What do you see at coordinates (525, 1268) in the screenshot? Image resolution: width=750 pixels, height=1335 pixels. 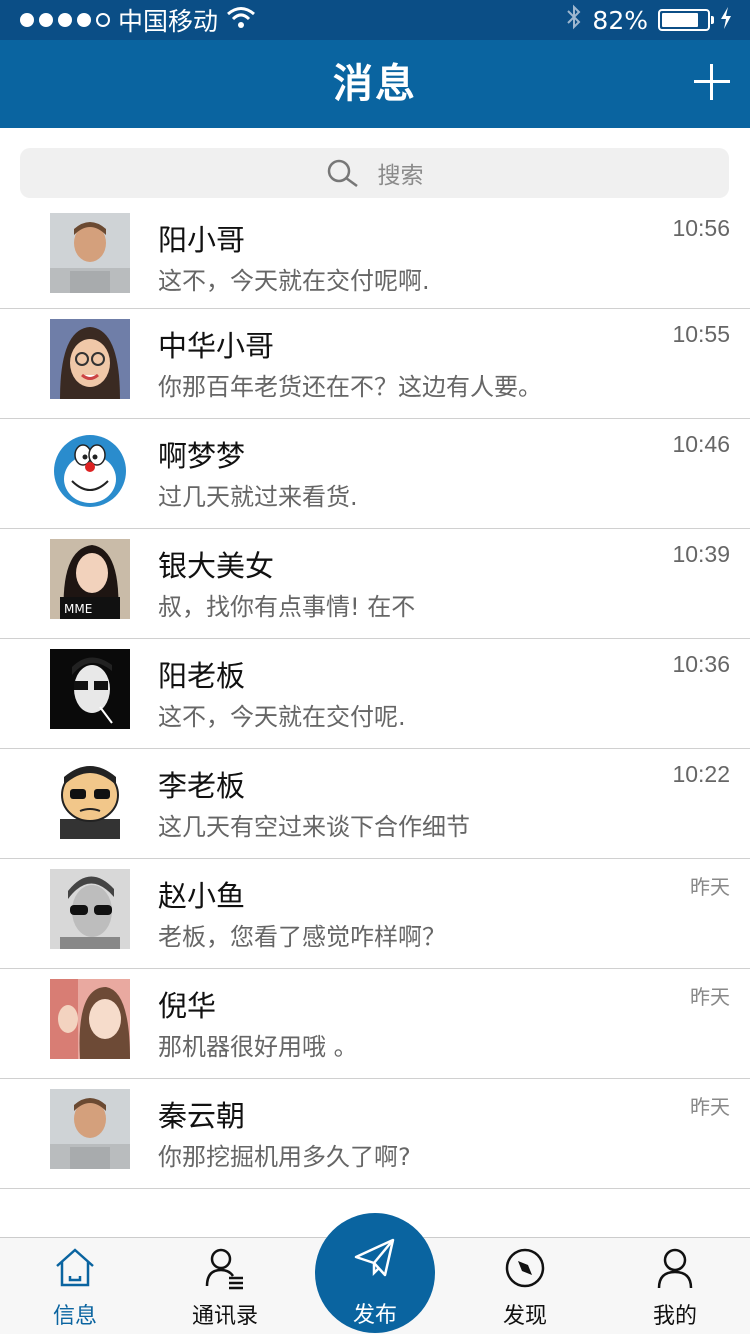 I see `compass-icon` at bounding box center [525, 1268].